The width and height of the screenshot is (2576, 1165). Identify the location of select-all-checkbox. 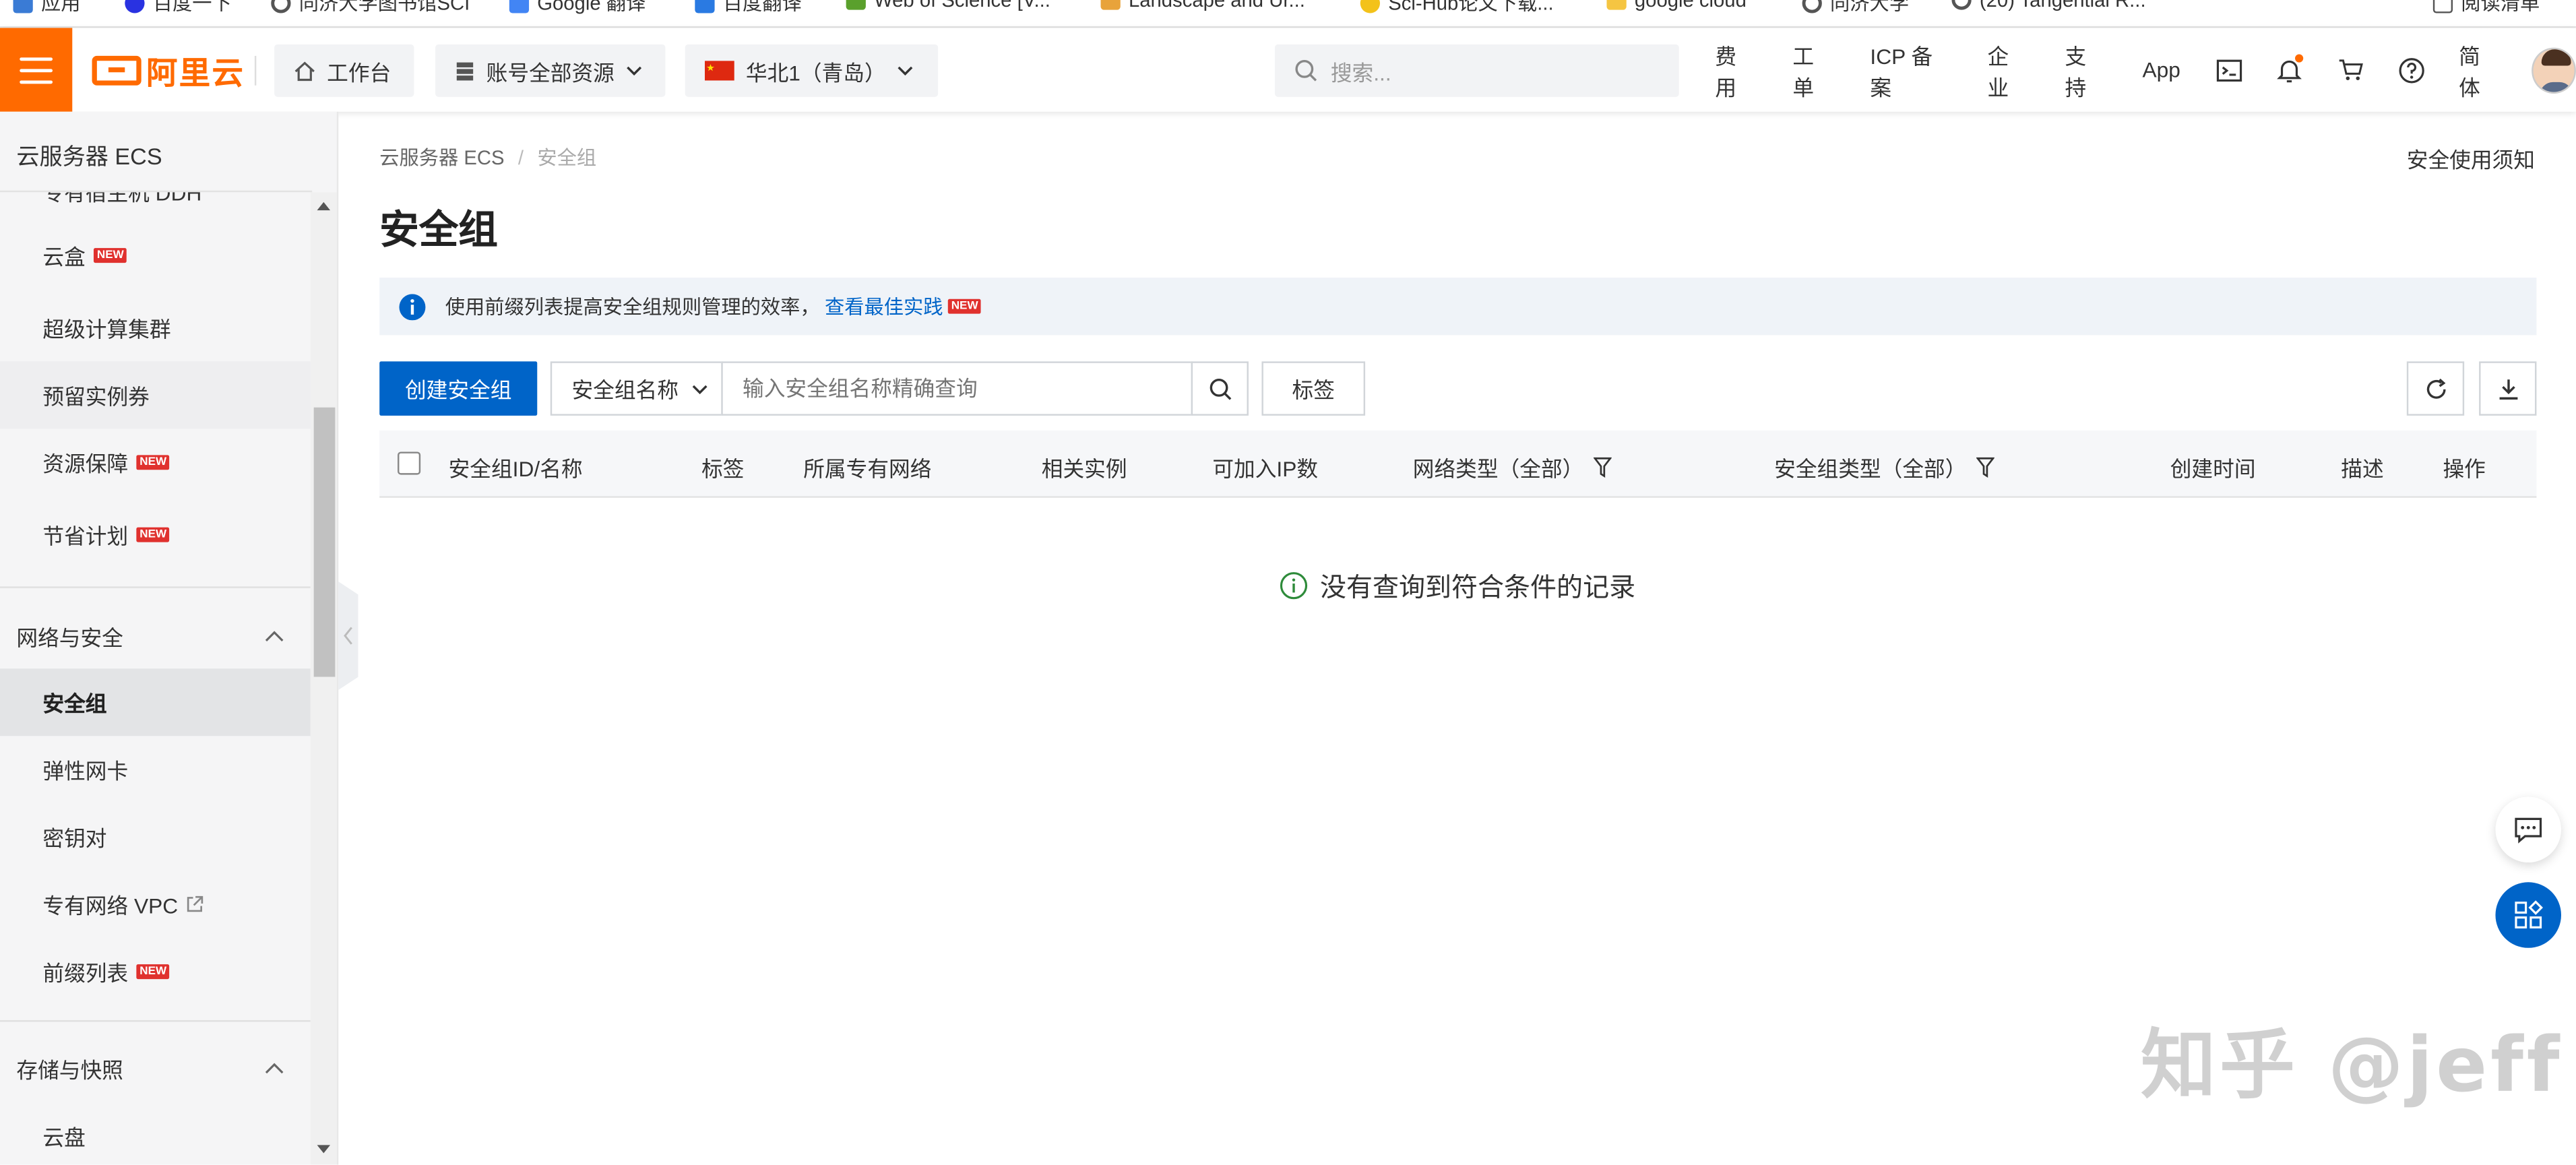
(409, 463).